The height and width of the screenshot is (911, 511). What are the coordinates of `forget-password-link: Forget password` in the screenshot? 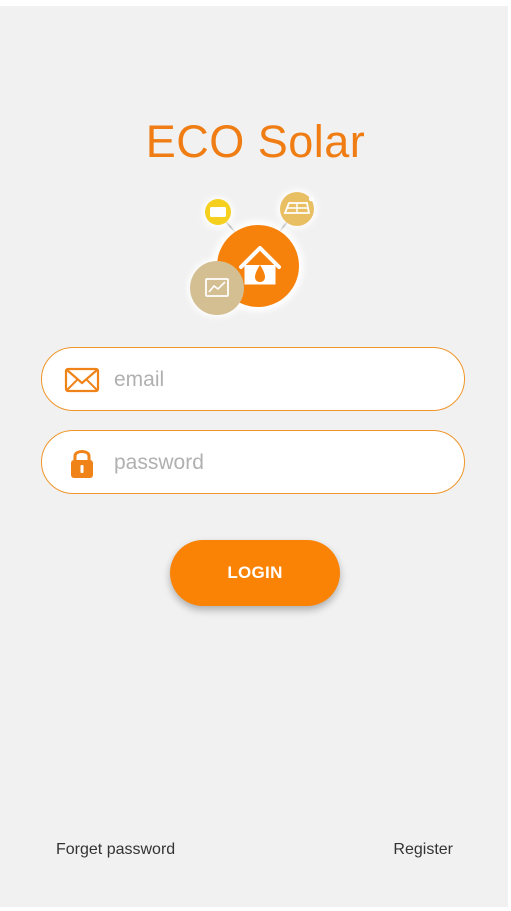 It's located at (115, 850).